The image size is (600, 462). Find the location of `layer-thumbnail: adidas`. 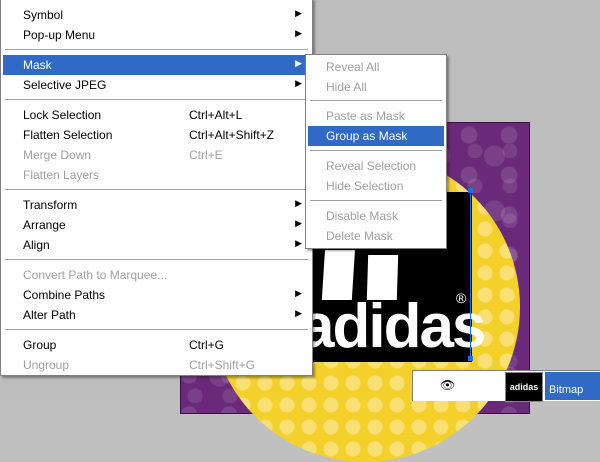

layer-thumbnail: adidas is located at coordinates (524, 387).